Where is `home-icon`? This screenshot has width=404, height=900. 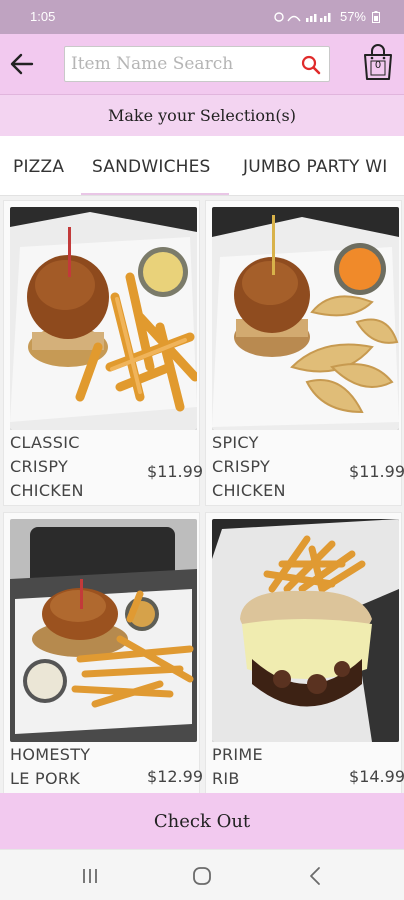
home-icon is located at coordinates (202, 876).